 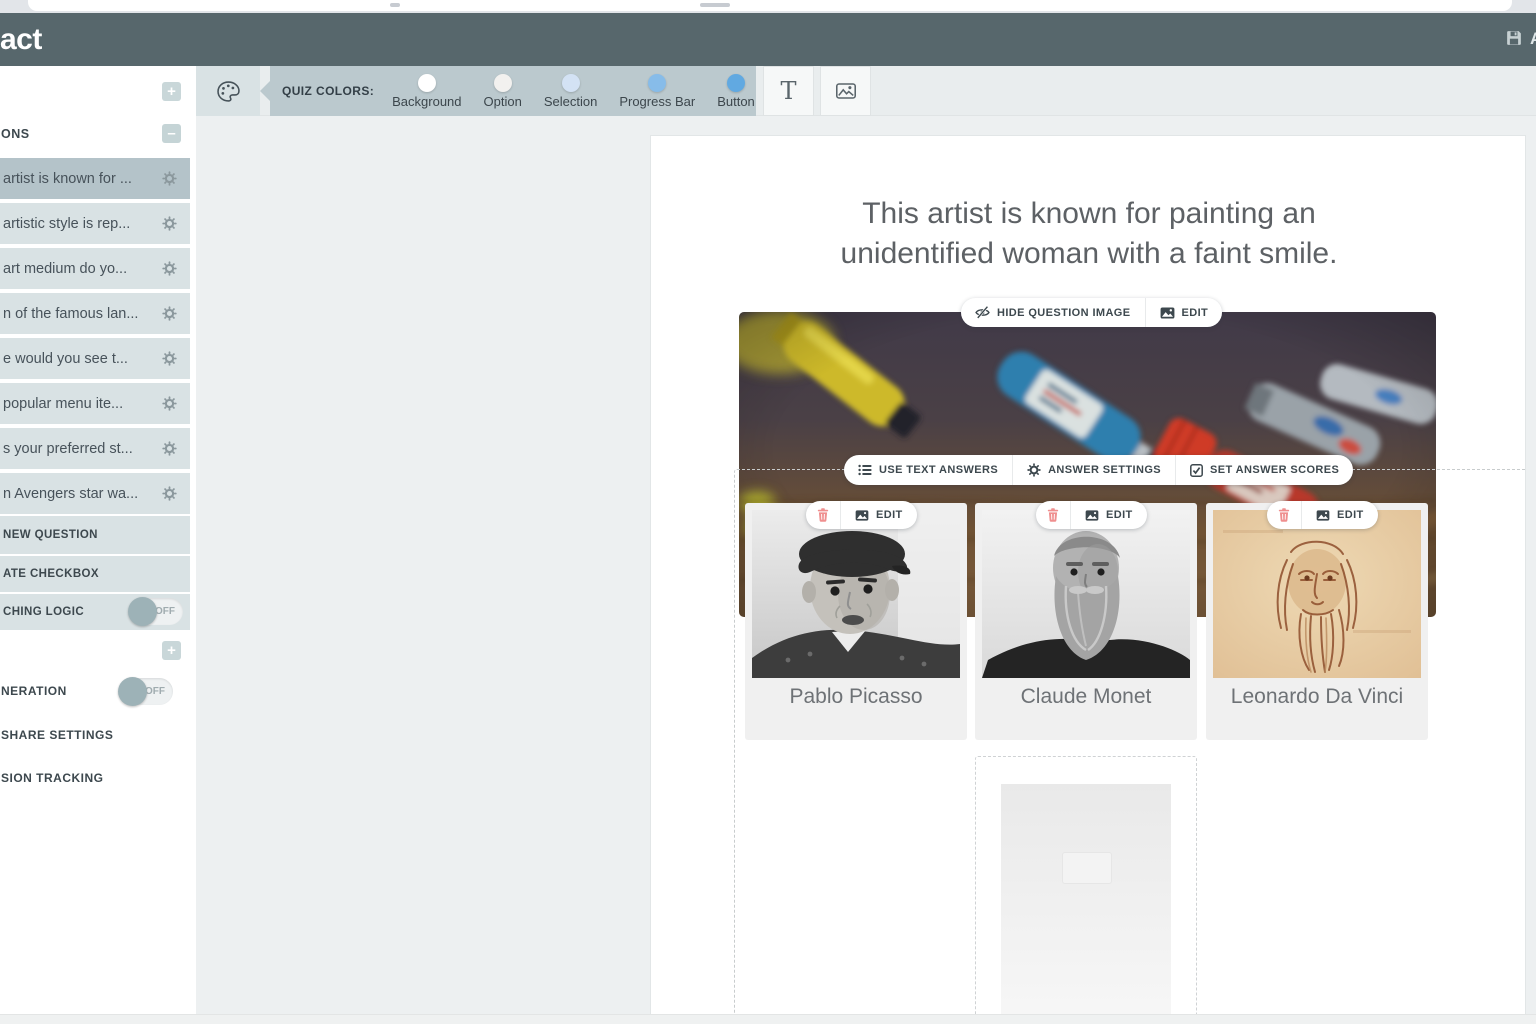 I want to click on text-tool-button: T, so click(x=788, y=91).